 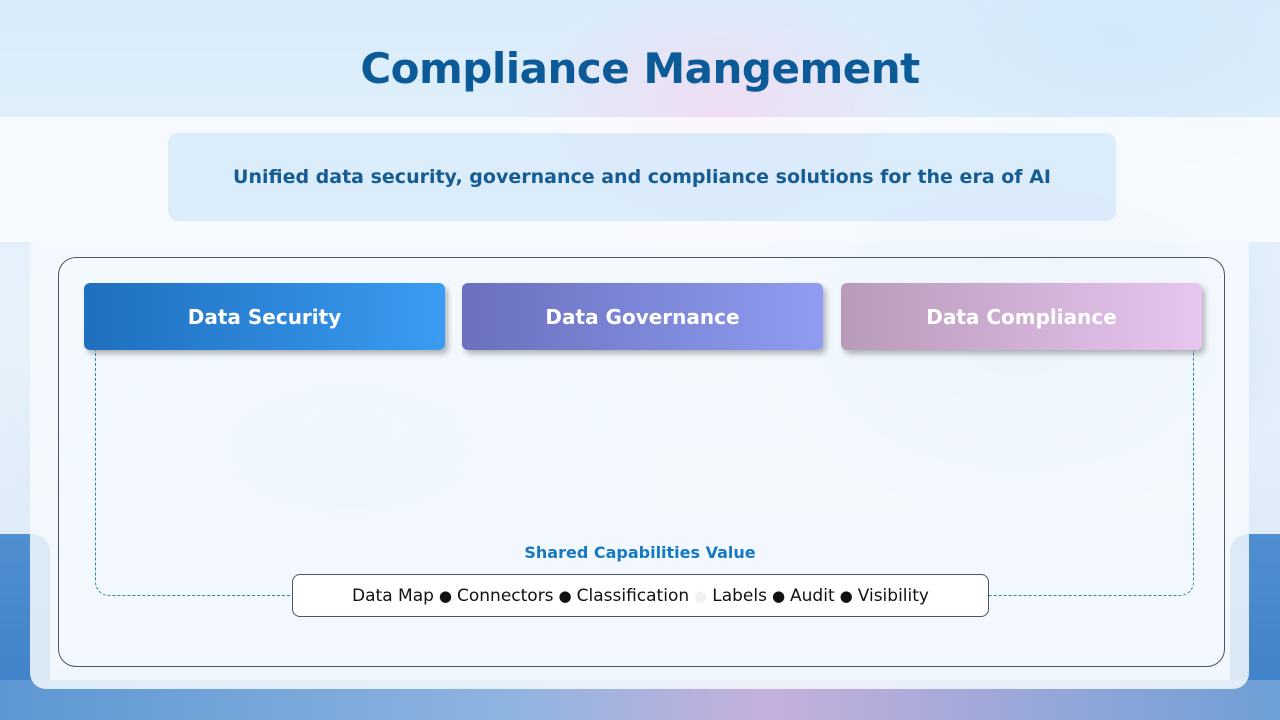 What do you see at coordinates (640, 552) in the screenshot?
I see `shared-capabilities-label: Shared Capabilities Value` at bounding box center [640, 552].